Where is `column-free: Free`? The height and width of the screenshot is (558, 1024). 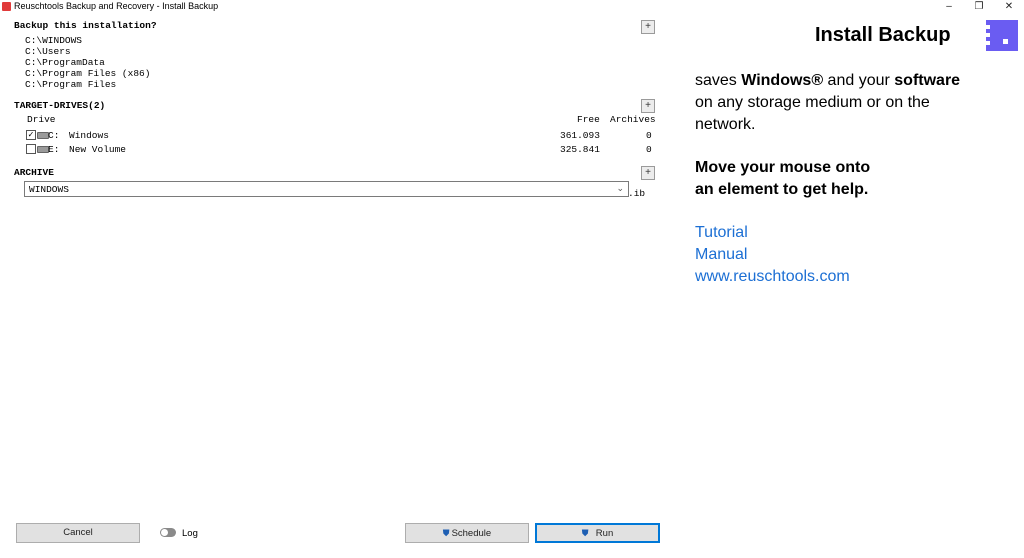
column-free: Free is located at coordinates (588, 119).